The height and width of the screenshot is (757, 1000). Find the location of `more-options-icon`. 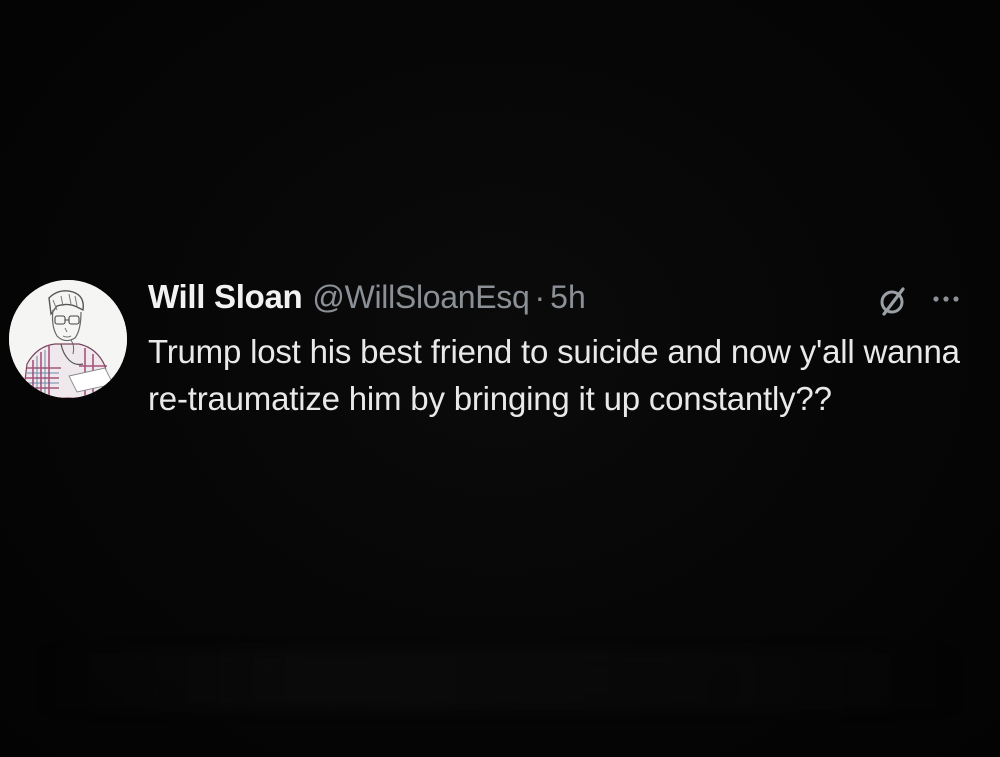

more-options-icon is located at coordinates (946, 299).